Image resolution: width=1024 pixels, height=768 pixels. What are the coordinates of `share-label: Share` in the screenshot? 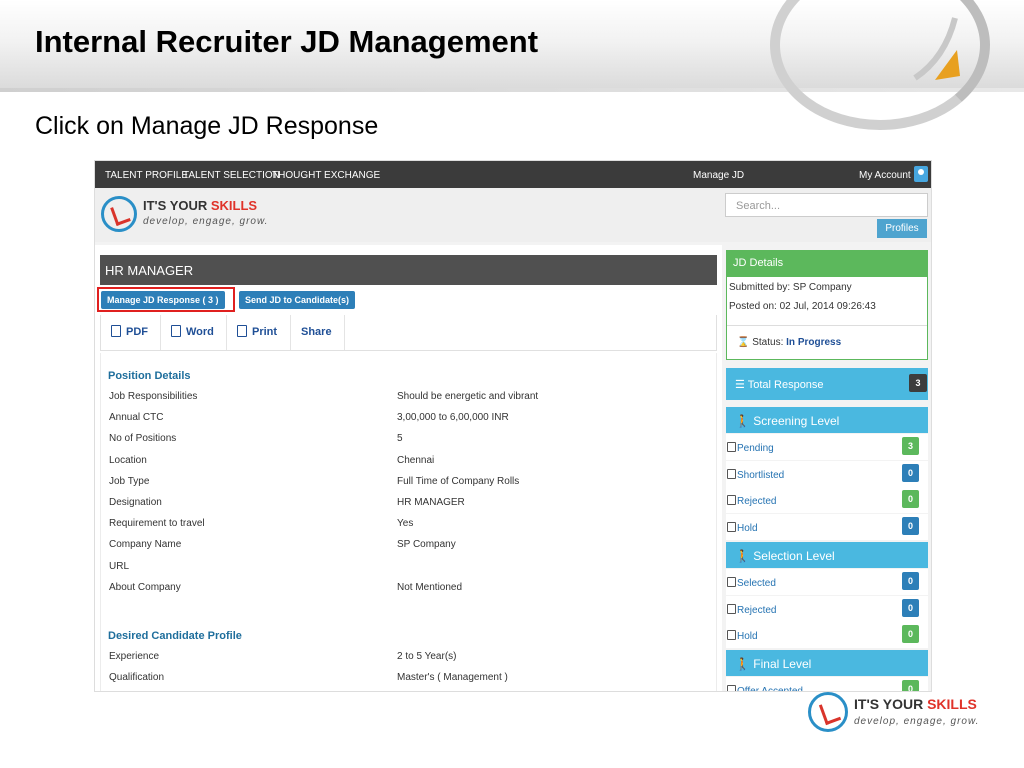 It's located at (316, 332).